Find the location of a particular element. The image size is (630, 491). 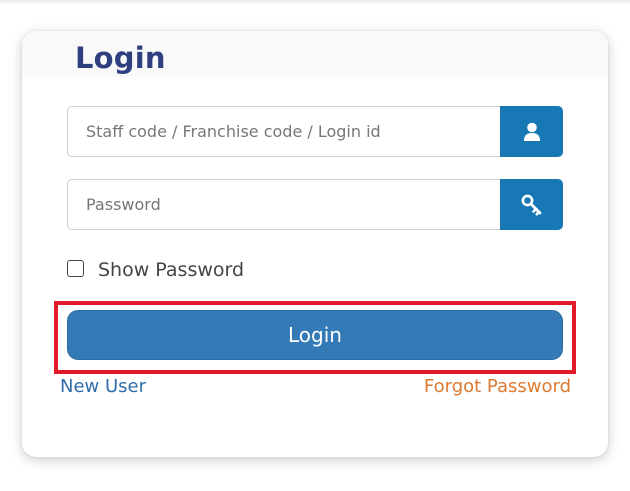

password-input-group is located at coordinates (315, 204).